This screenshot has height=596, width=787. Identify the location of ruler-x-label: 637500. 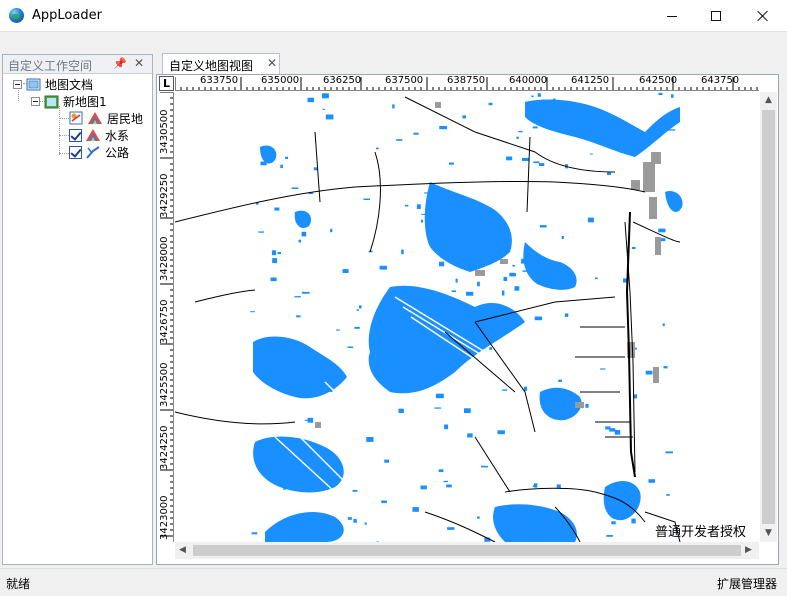
(404, 80).